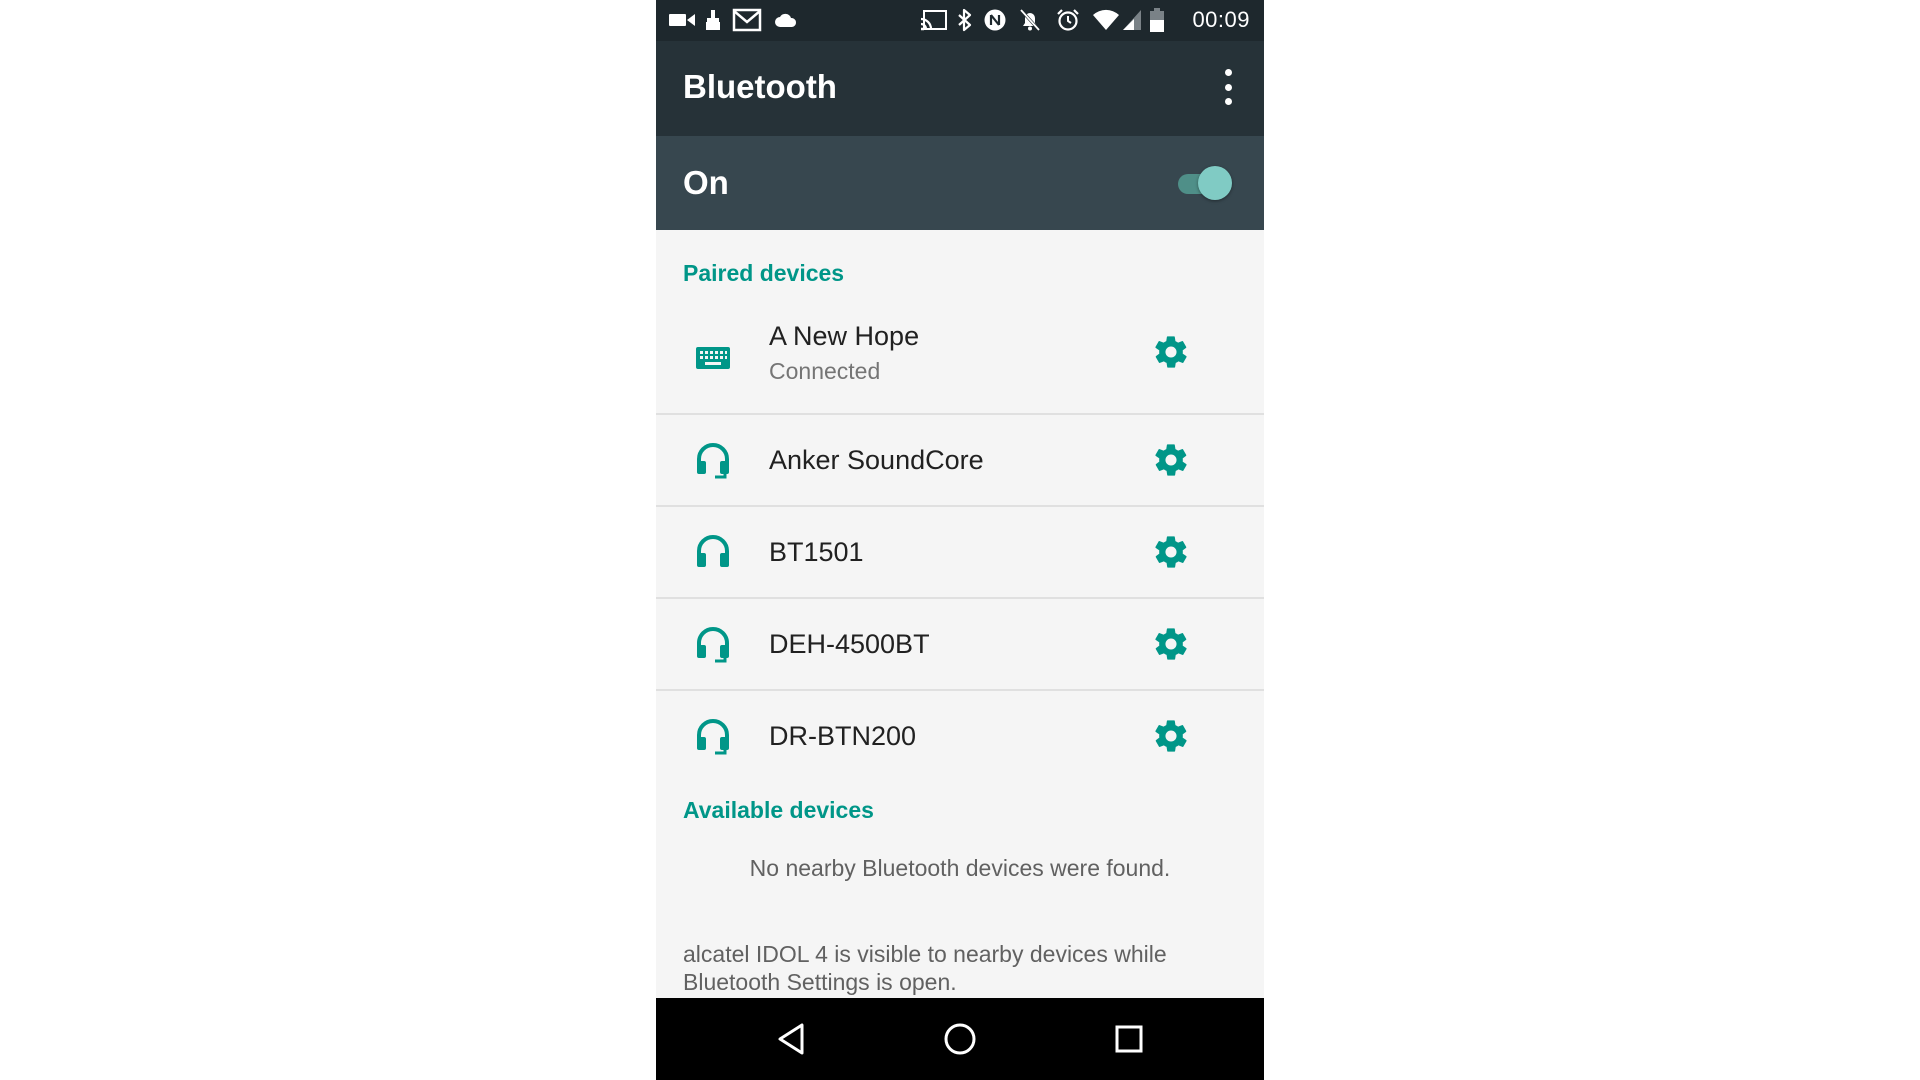 The height and width of the screenshot is (1080, 1920). Describe the element at coordinates (1132, 20) in the screenshot. I see `signal-icon` at that location.